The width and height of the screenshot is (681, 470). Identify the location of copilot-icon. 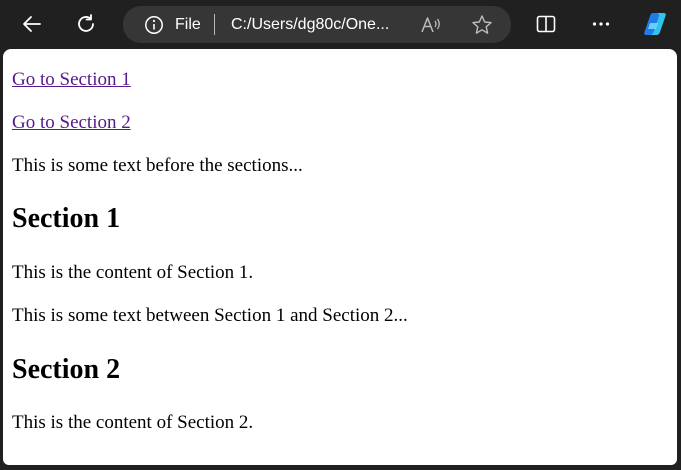
(655, 24).